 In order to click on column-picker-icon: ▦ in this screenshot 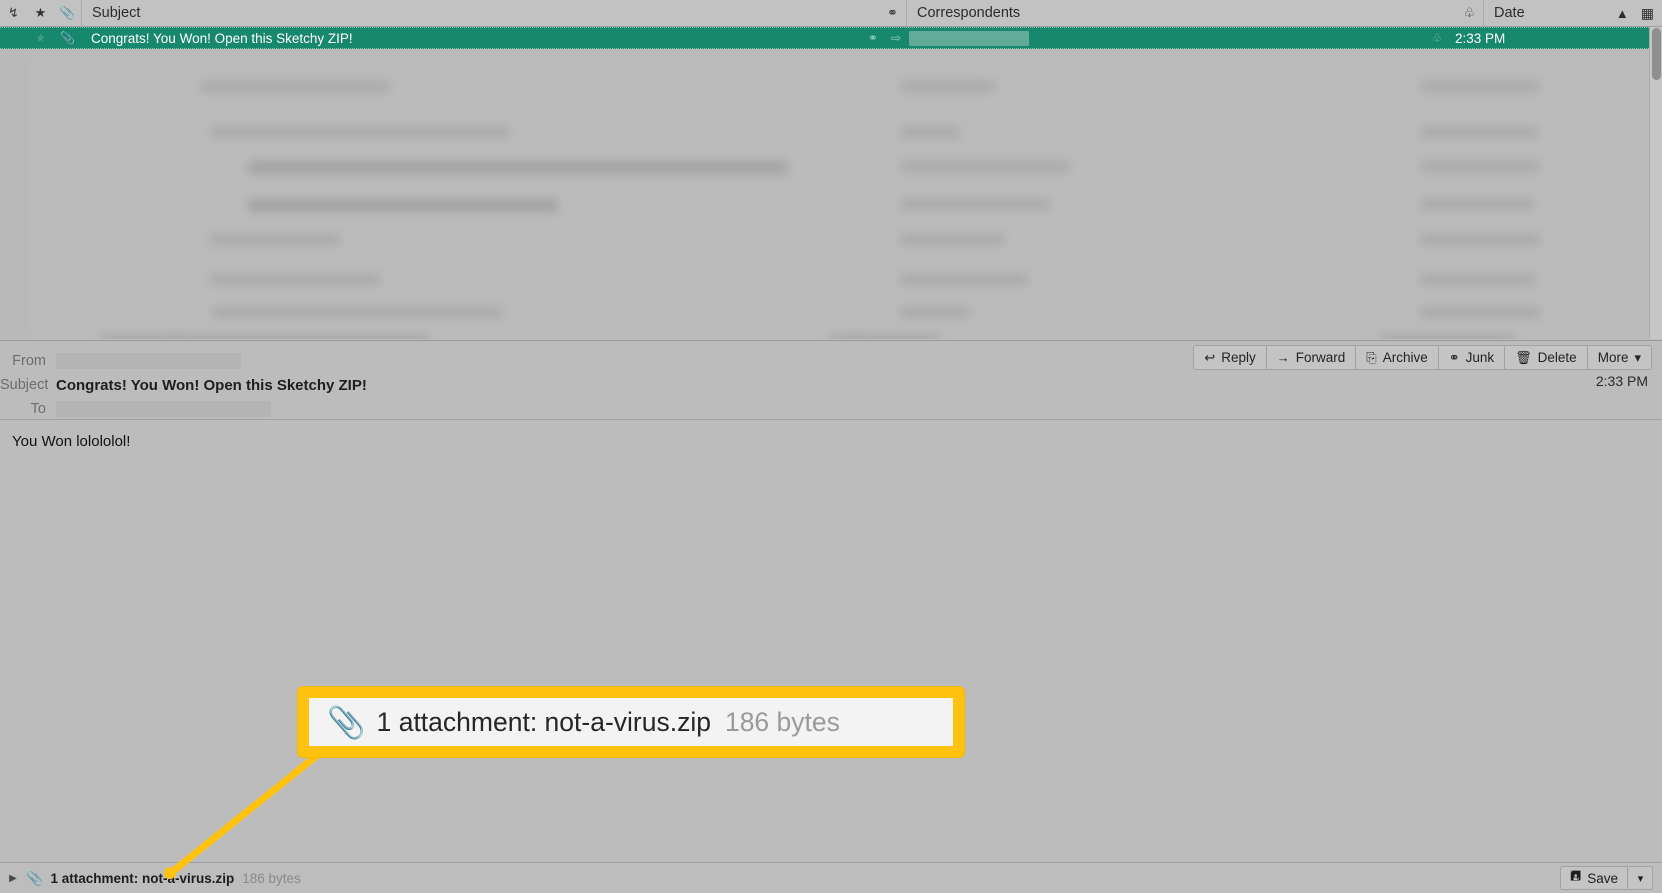, I will do `click(1647, 13)`.